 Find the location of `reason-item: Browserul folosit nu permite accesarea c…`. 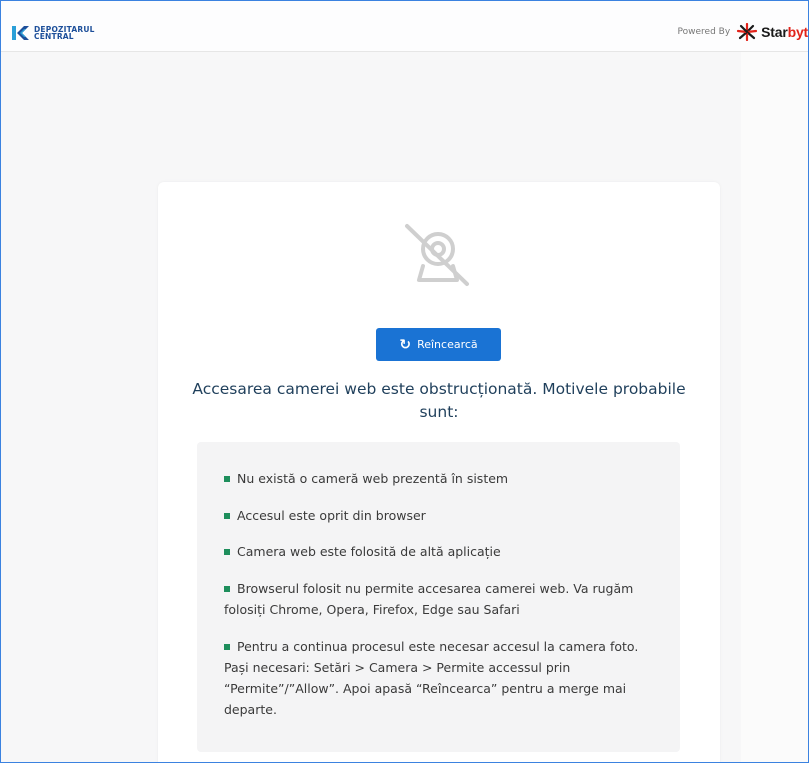

reason-item: Browserul folosit nu permite accesarea c… is located at coordinates (444, 599).